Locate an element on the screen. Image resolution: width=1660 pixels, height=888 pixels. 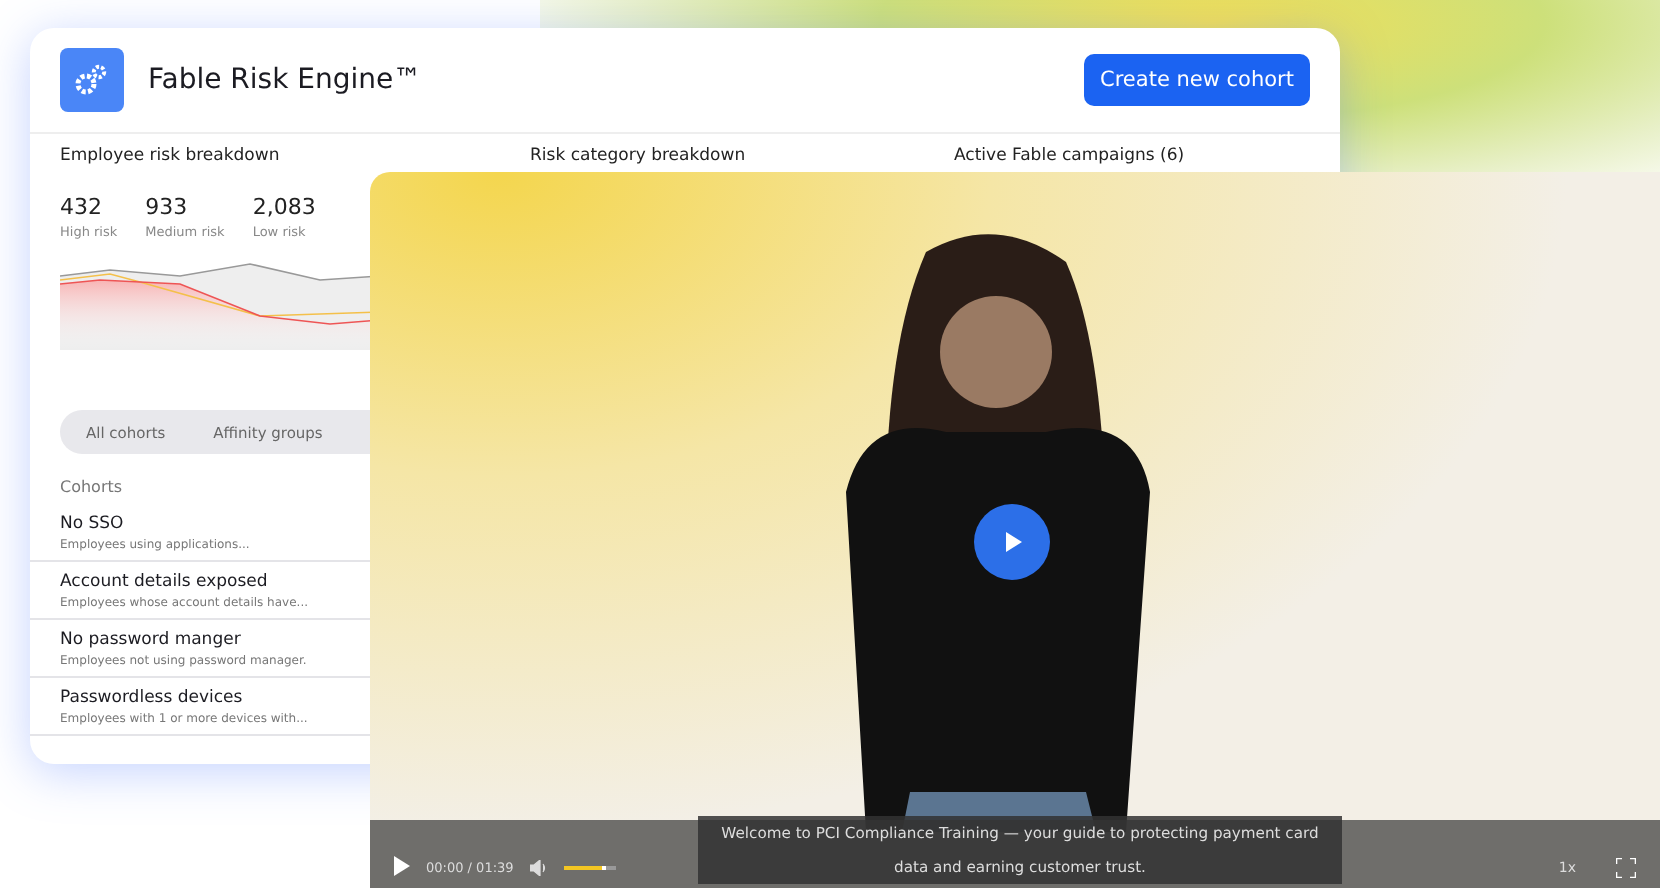
section-title: Employee risk breakdown is located at coordinates (171, 156).